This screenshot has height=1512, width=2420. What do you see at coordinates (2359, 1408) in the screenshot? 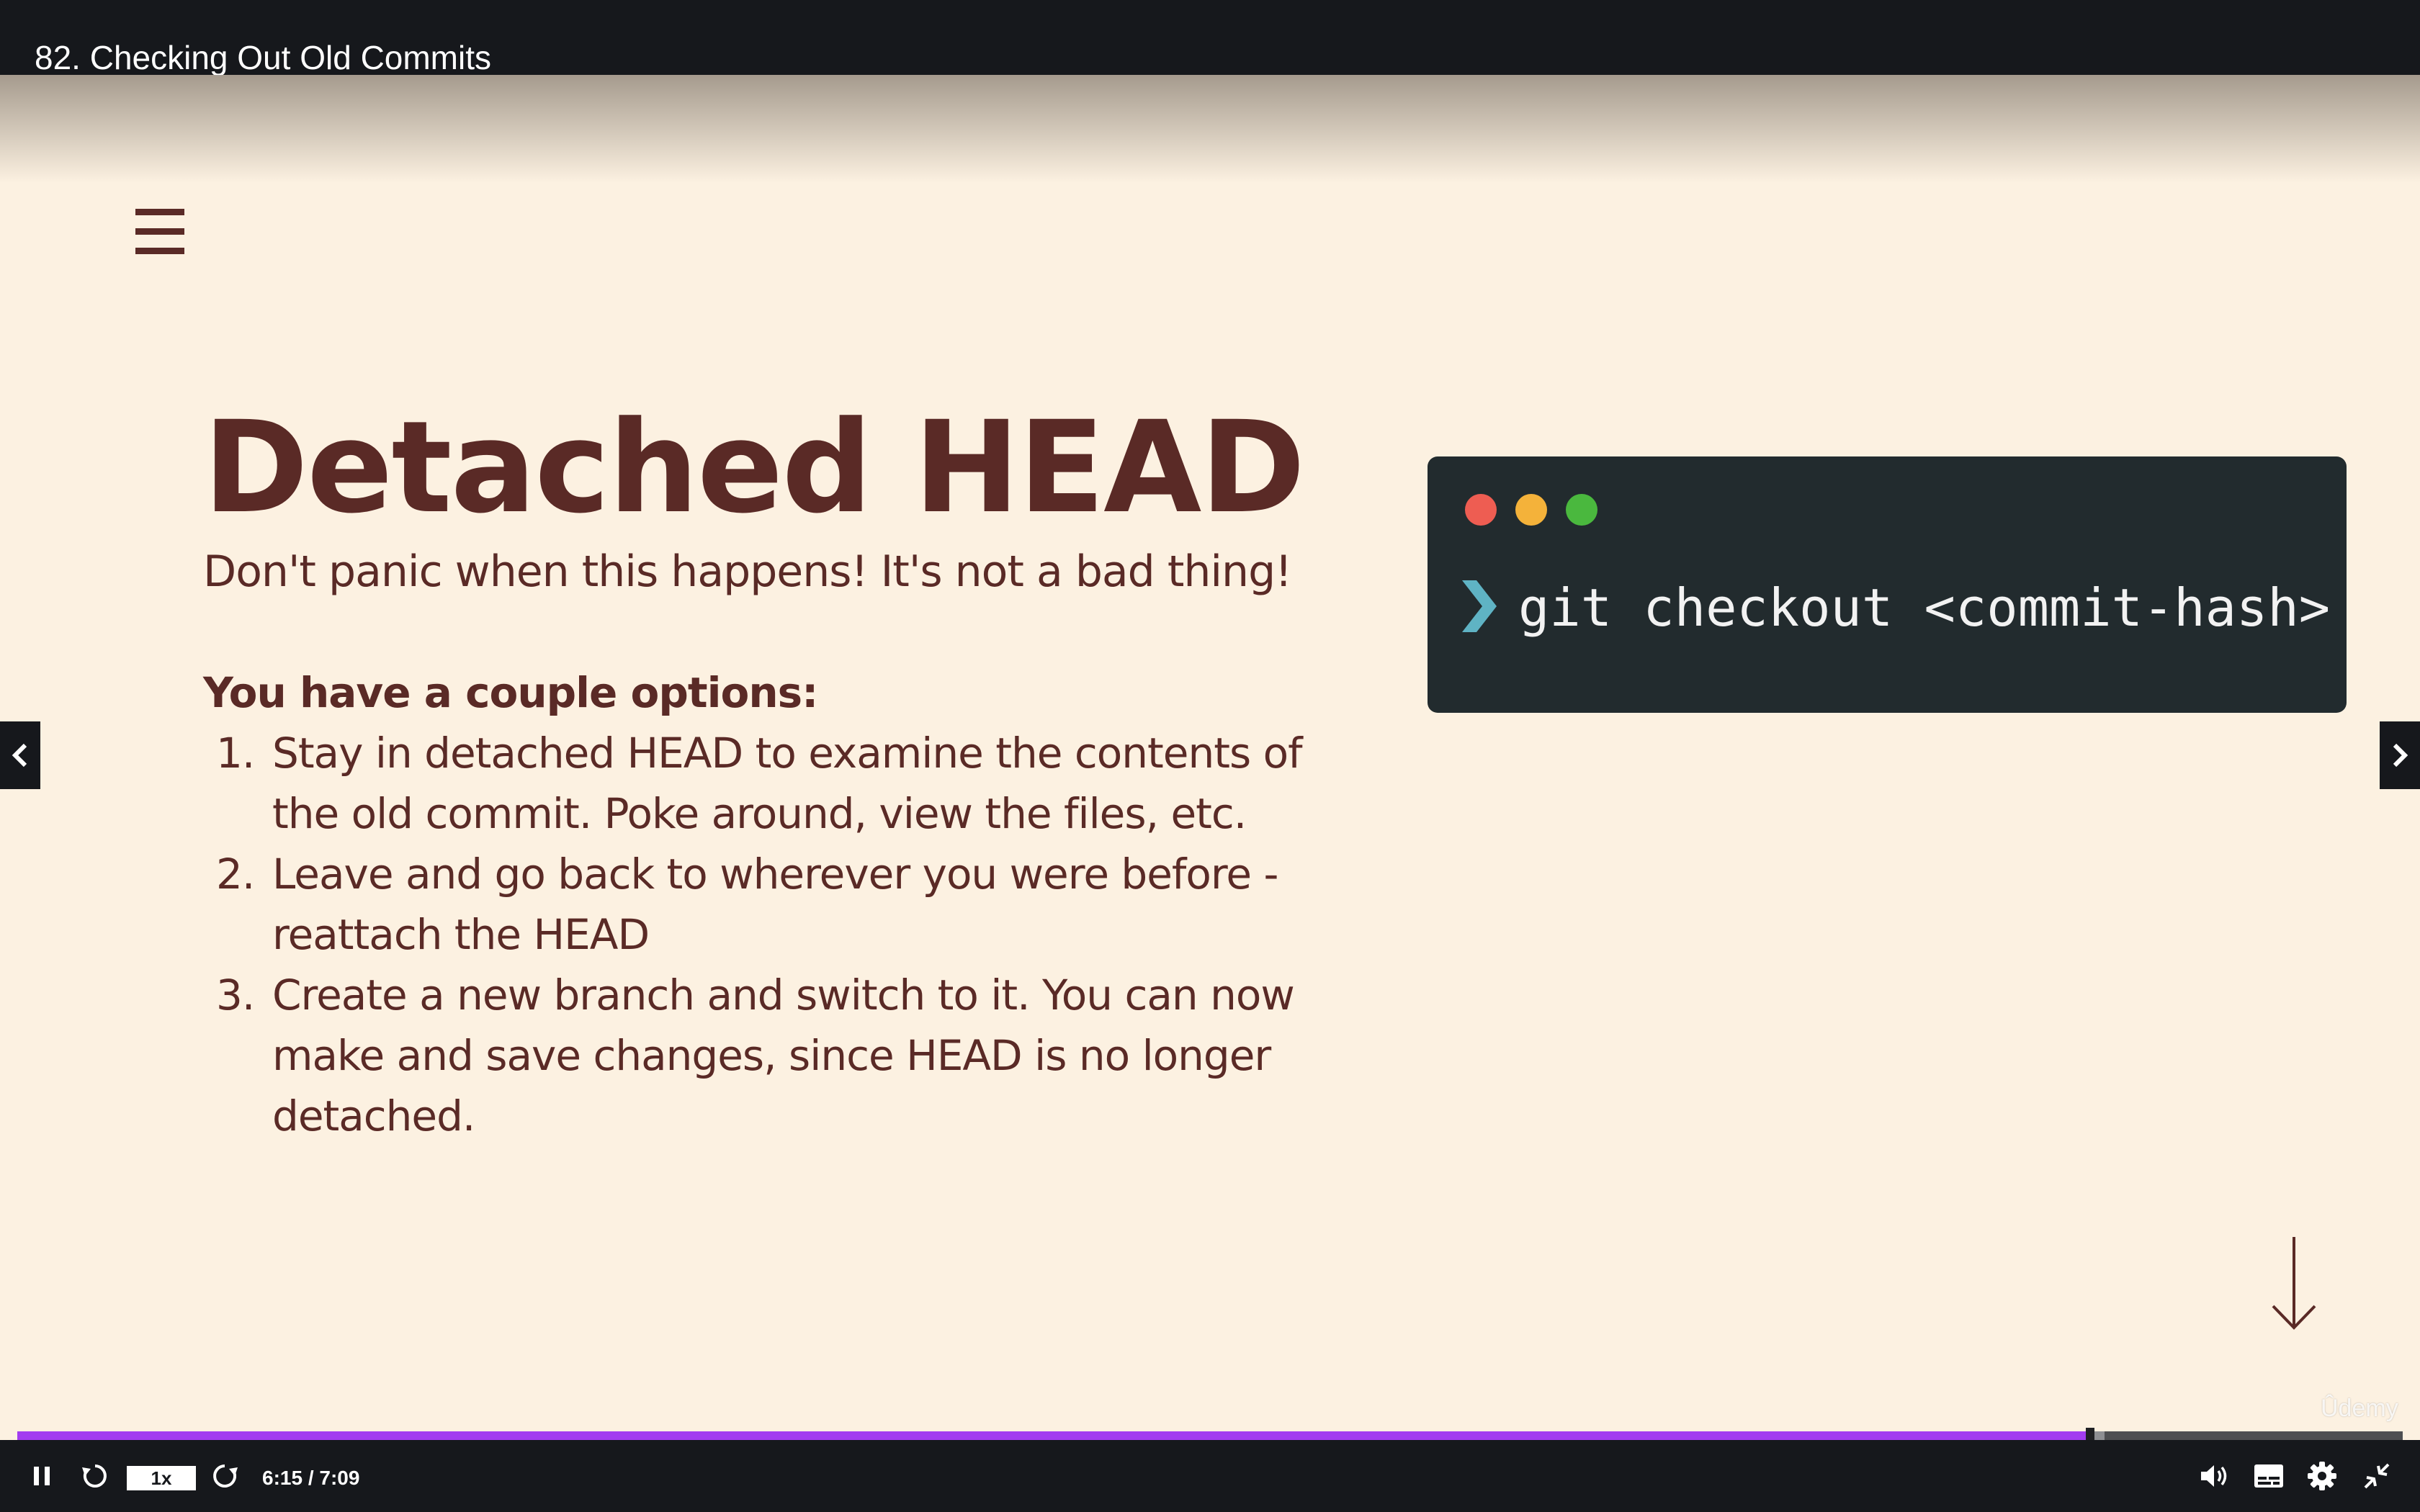
I see `udemy-watermark: Ûdemy` at bounding box center [2359, 1408].